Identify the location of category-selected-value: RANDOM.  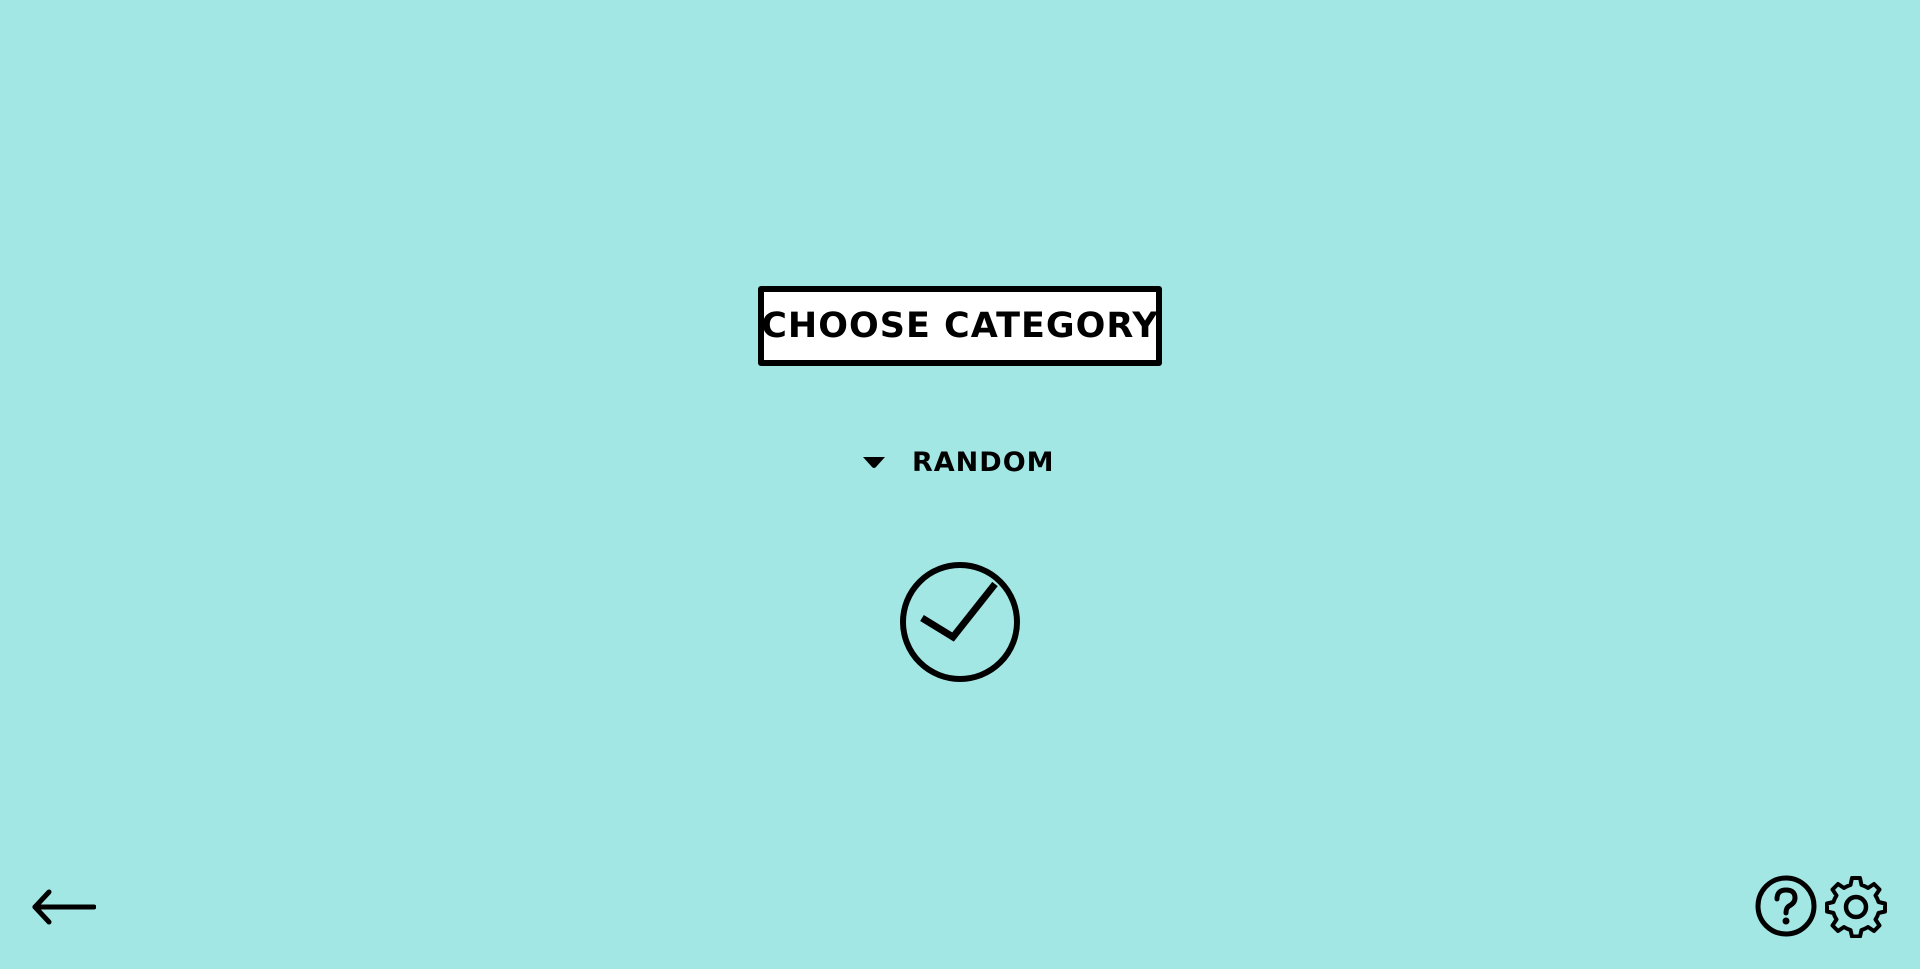
(983, 462).